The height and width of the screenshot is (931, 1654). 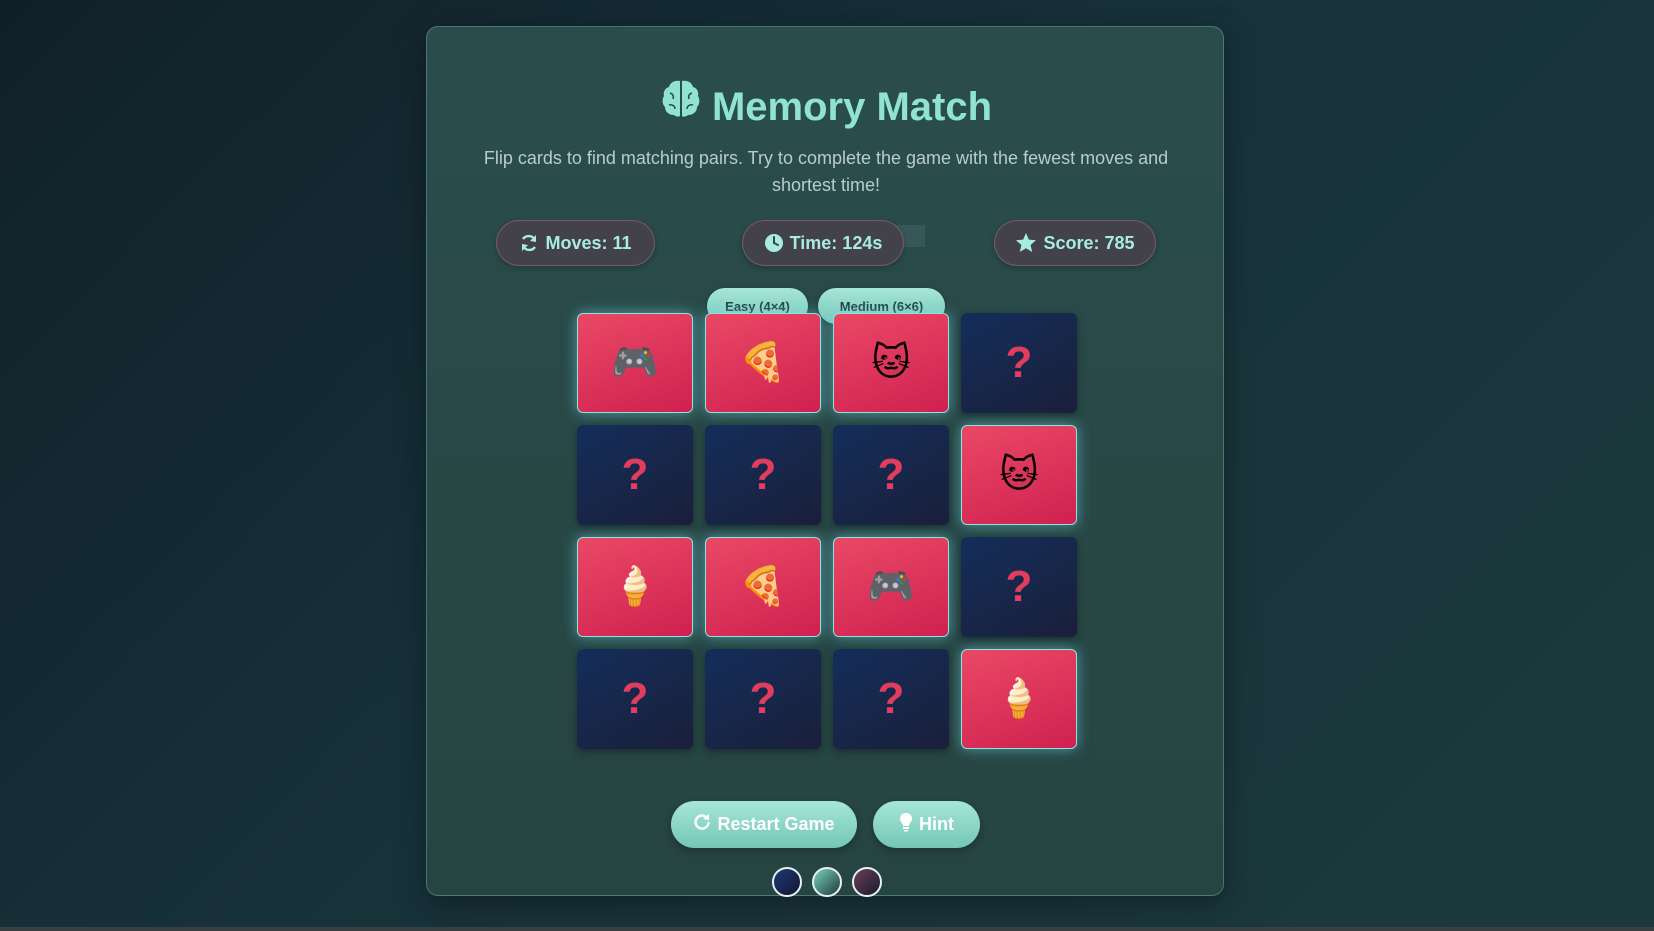 What do you see at coordinates (836, 242) in the screenshot?
I see `time-text: Time: 124s` at bounding box center [836, 242].